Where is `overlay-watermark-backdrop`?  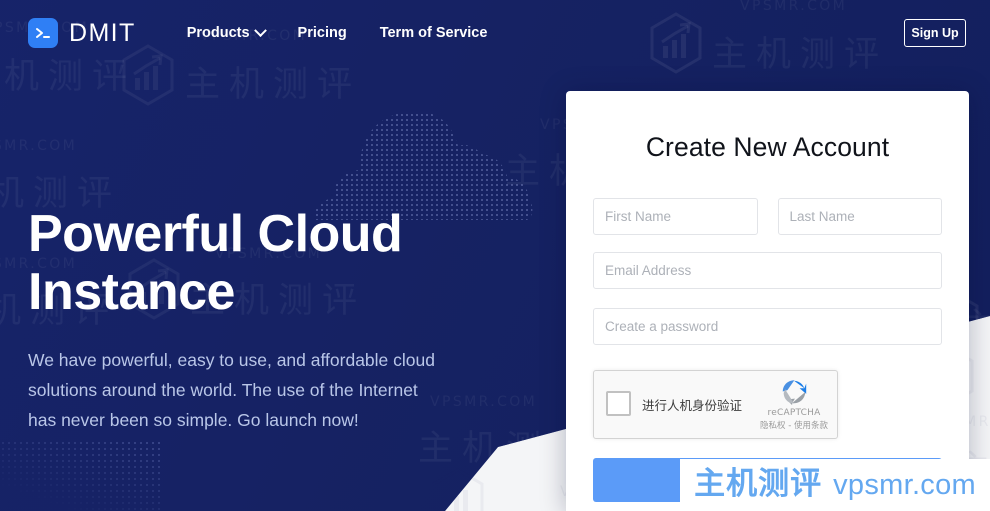
overlay-watermark-backdrop is located at coordinates (835, 485).